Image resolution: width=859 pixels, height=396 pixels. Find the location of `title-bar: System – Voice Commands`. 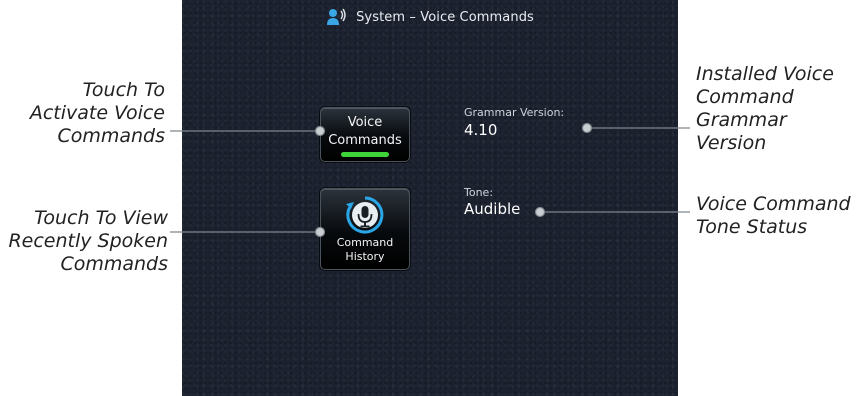

title-bar: System – Voice Commands is located at coordinates (430, 17).